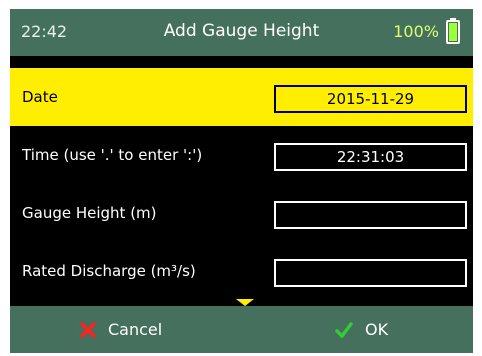  What do you see at coordinates (344, 329) in the screenshot?
I see `checkmark-icon` at bounding box center [344, 329].